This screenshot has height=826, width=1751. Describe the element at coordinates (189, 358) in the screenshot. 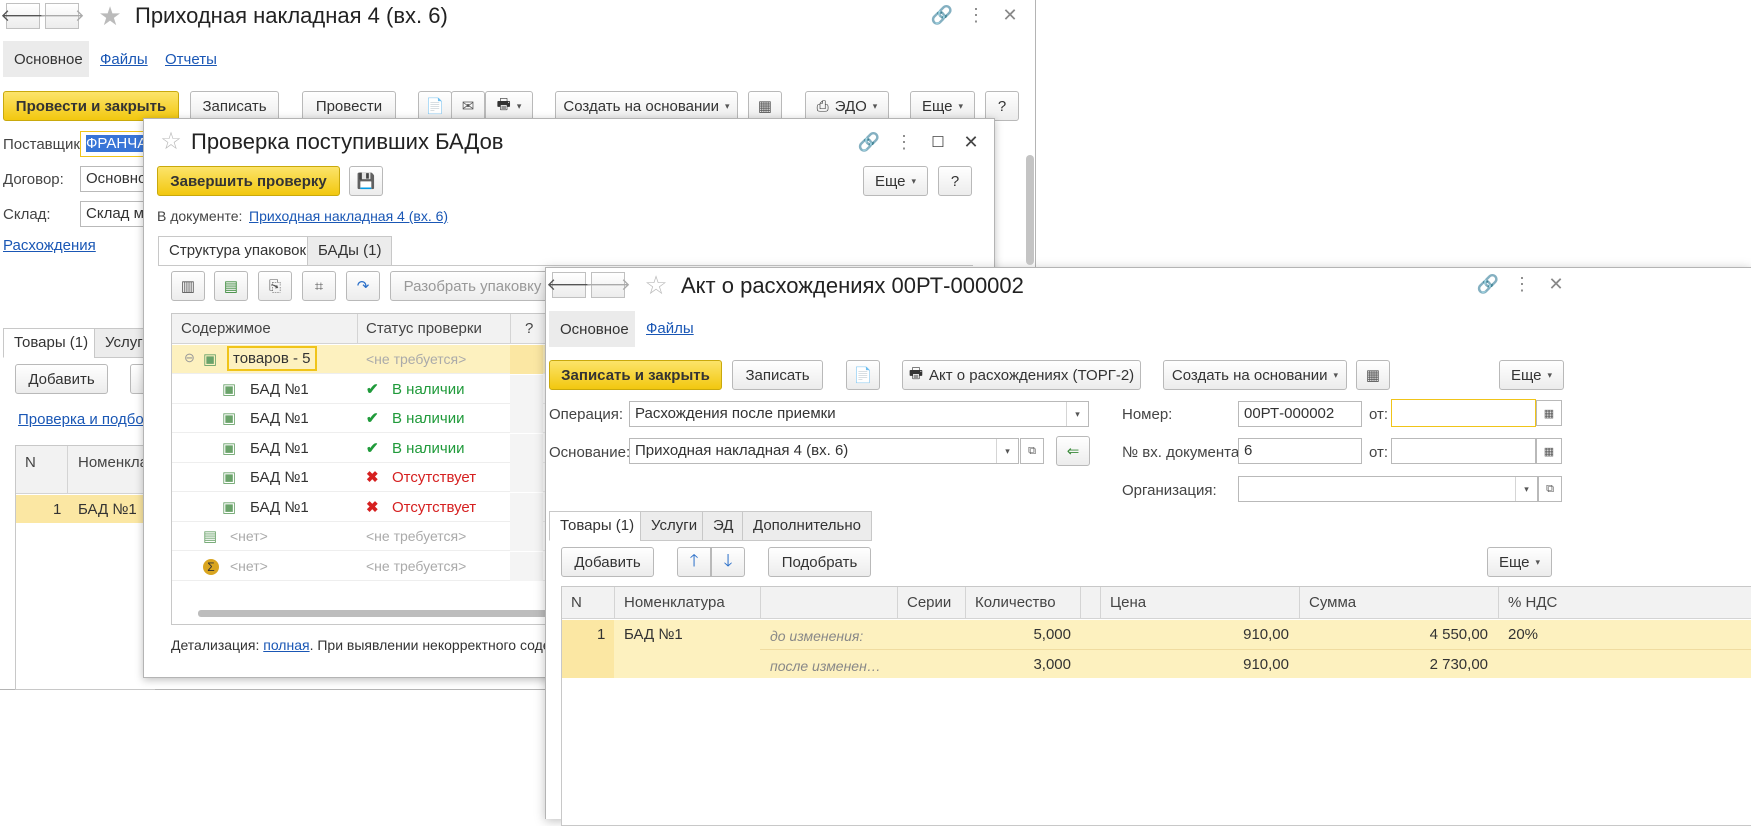

I see `collapse-icon: ⊖` at that location.